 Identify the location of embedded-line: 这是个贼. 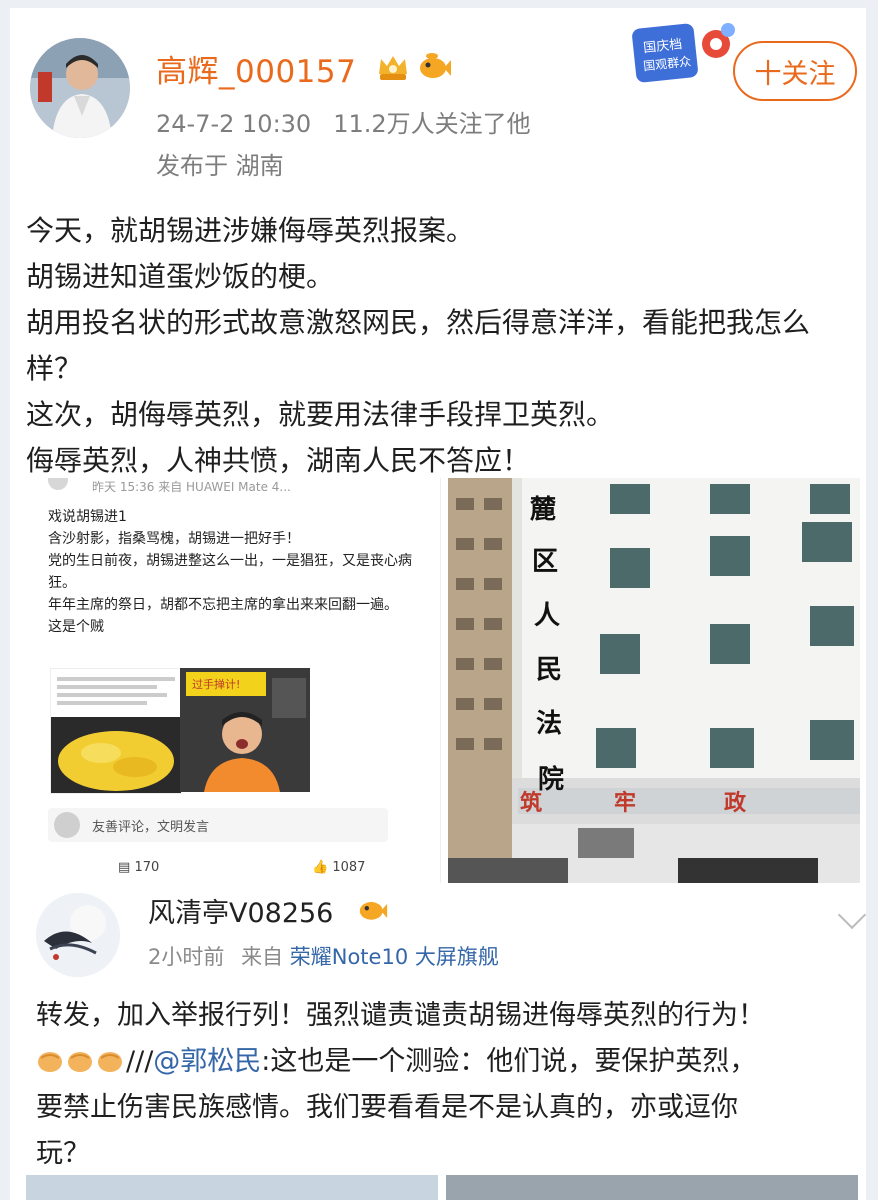
(76, 627).